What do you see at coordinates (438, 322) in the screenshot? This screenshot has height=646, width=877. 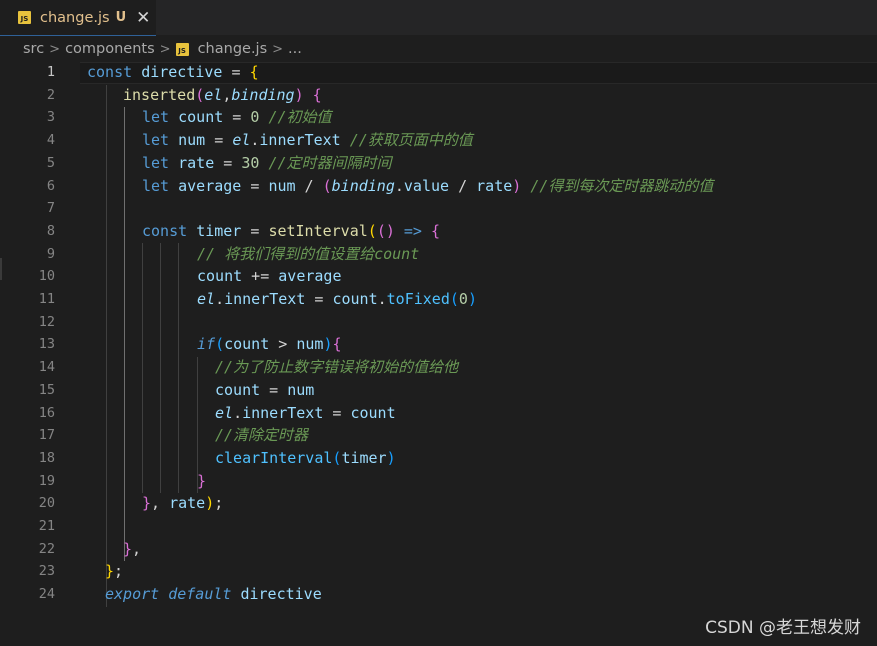 I see `code-line: 12` at bounding box center [438, 322].